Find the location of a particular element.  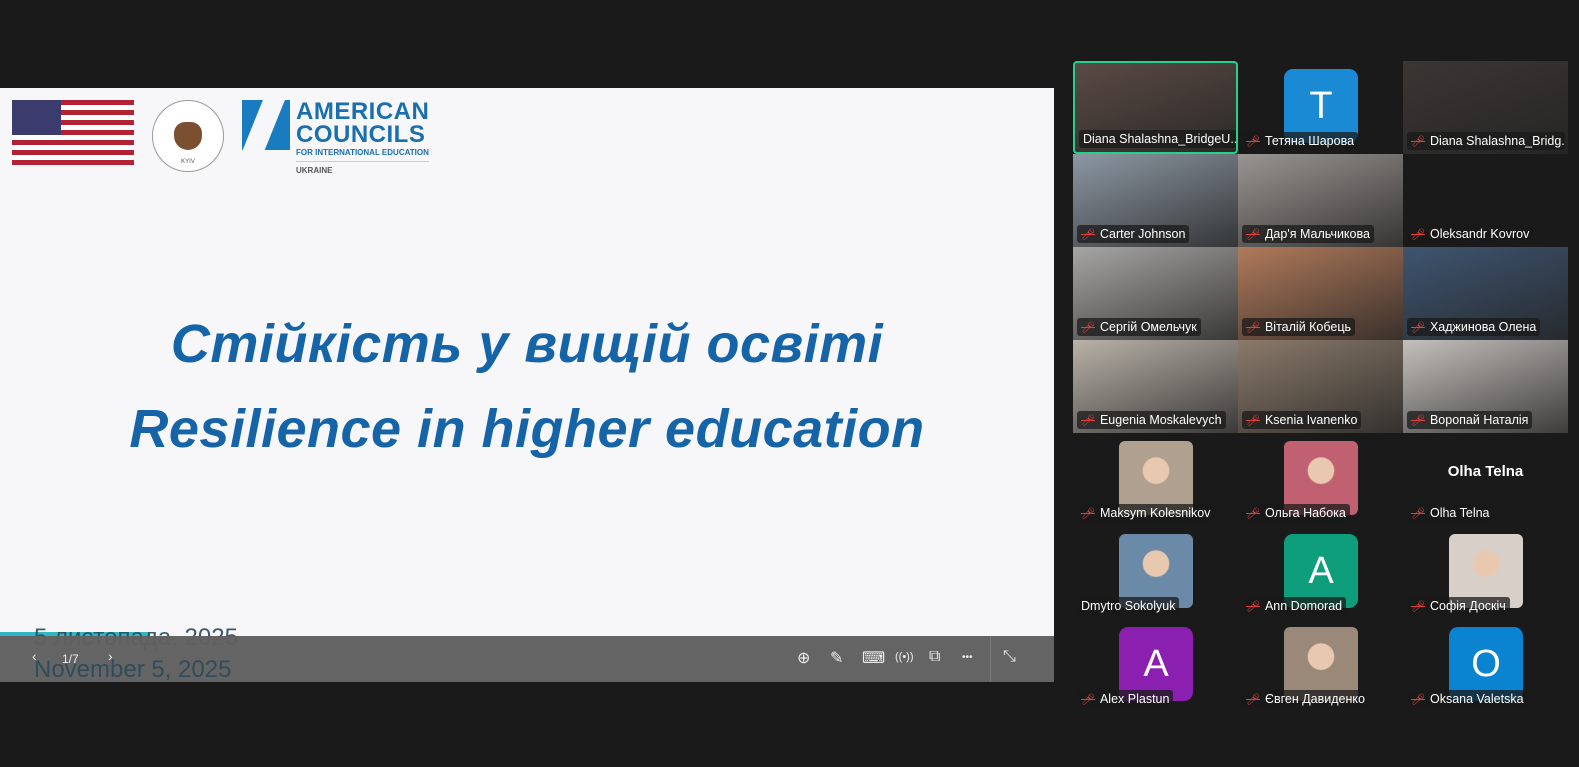

participant-tile: 🎤︎ Carter Johnson is located at coordinates (1155, 200).